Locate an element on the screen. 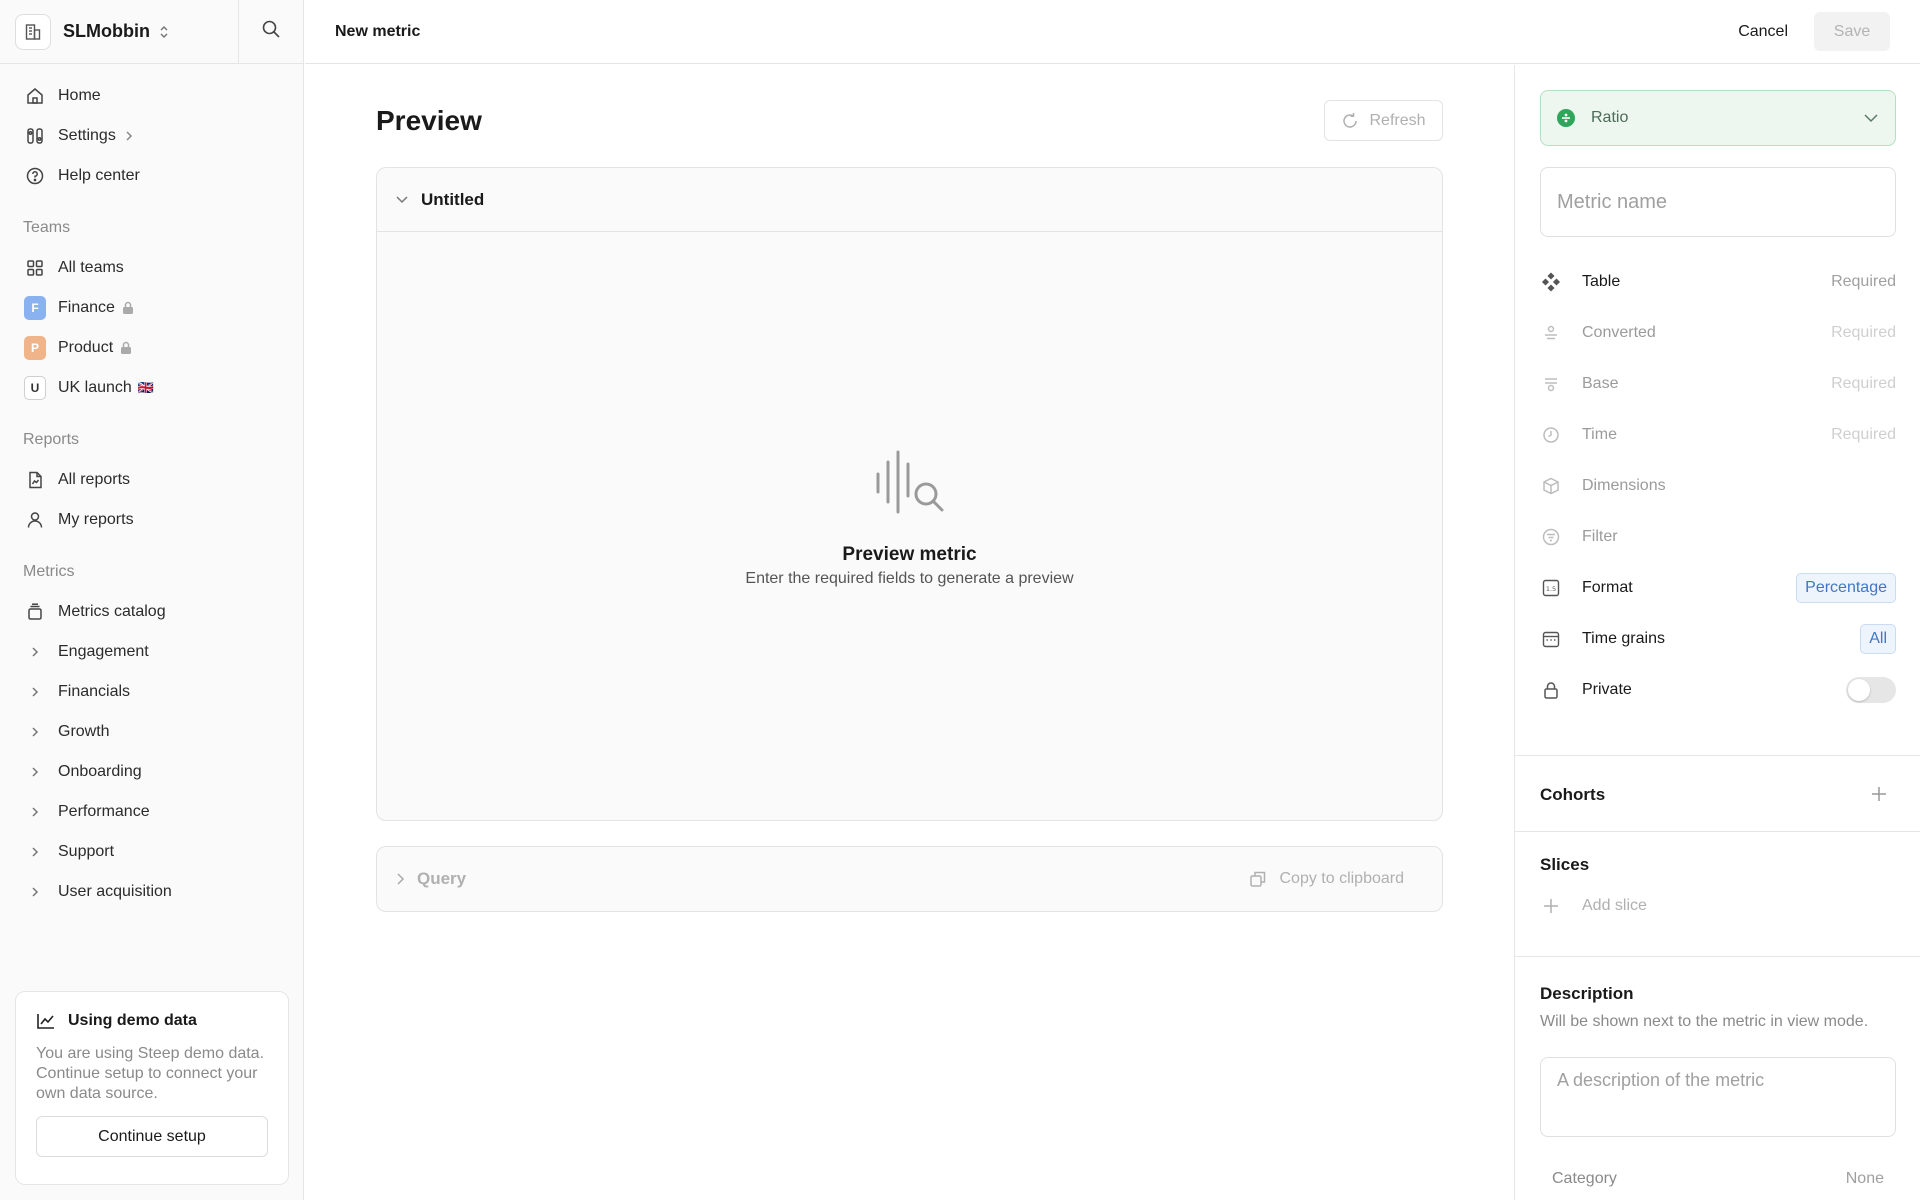 This screenshot has width=1920, height=1200. refresh-label: Refresh is located at coordinates (1397, 120).